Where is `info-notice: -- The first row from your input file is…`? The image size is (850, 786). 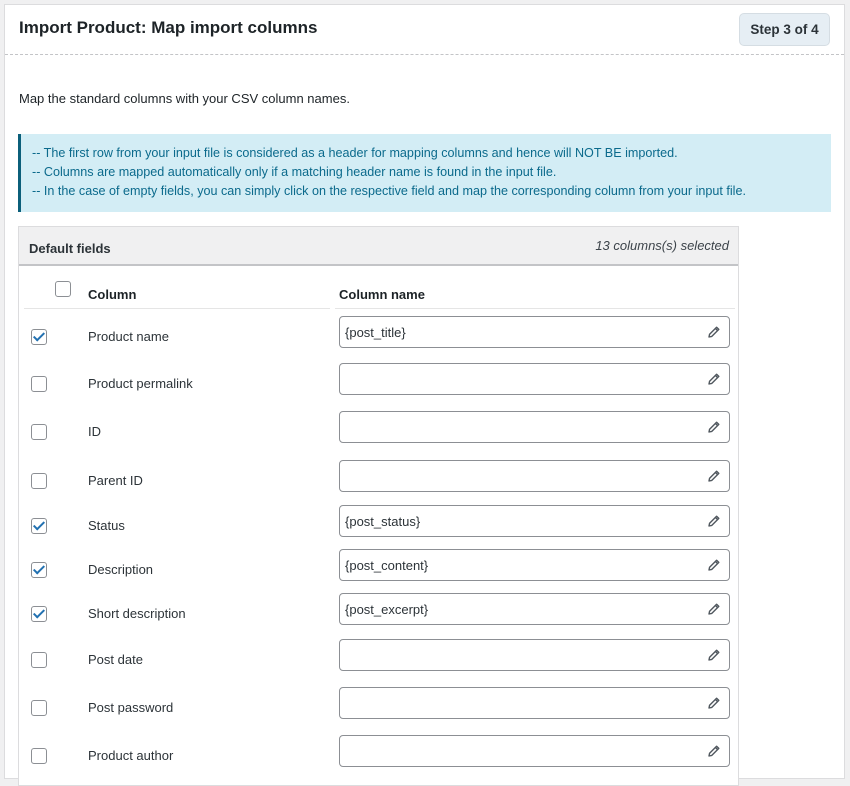
info-notice: -- The first row from your input file is… is located at coordinates (424, 173).